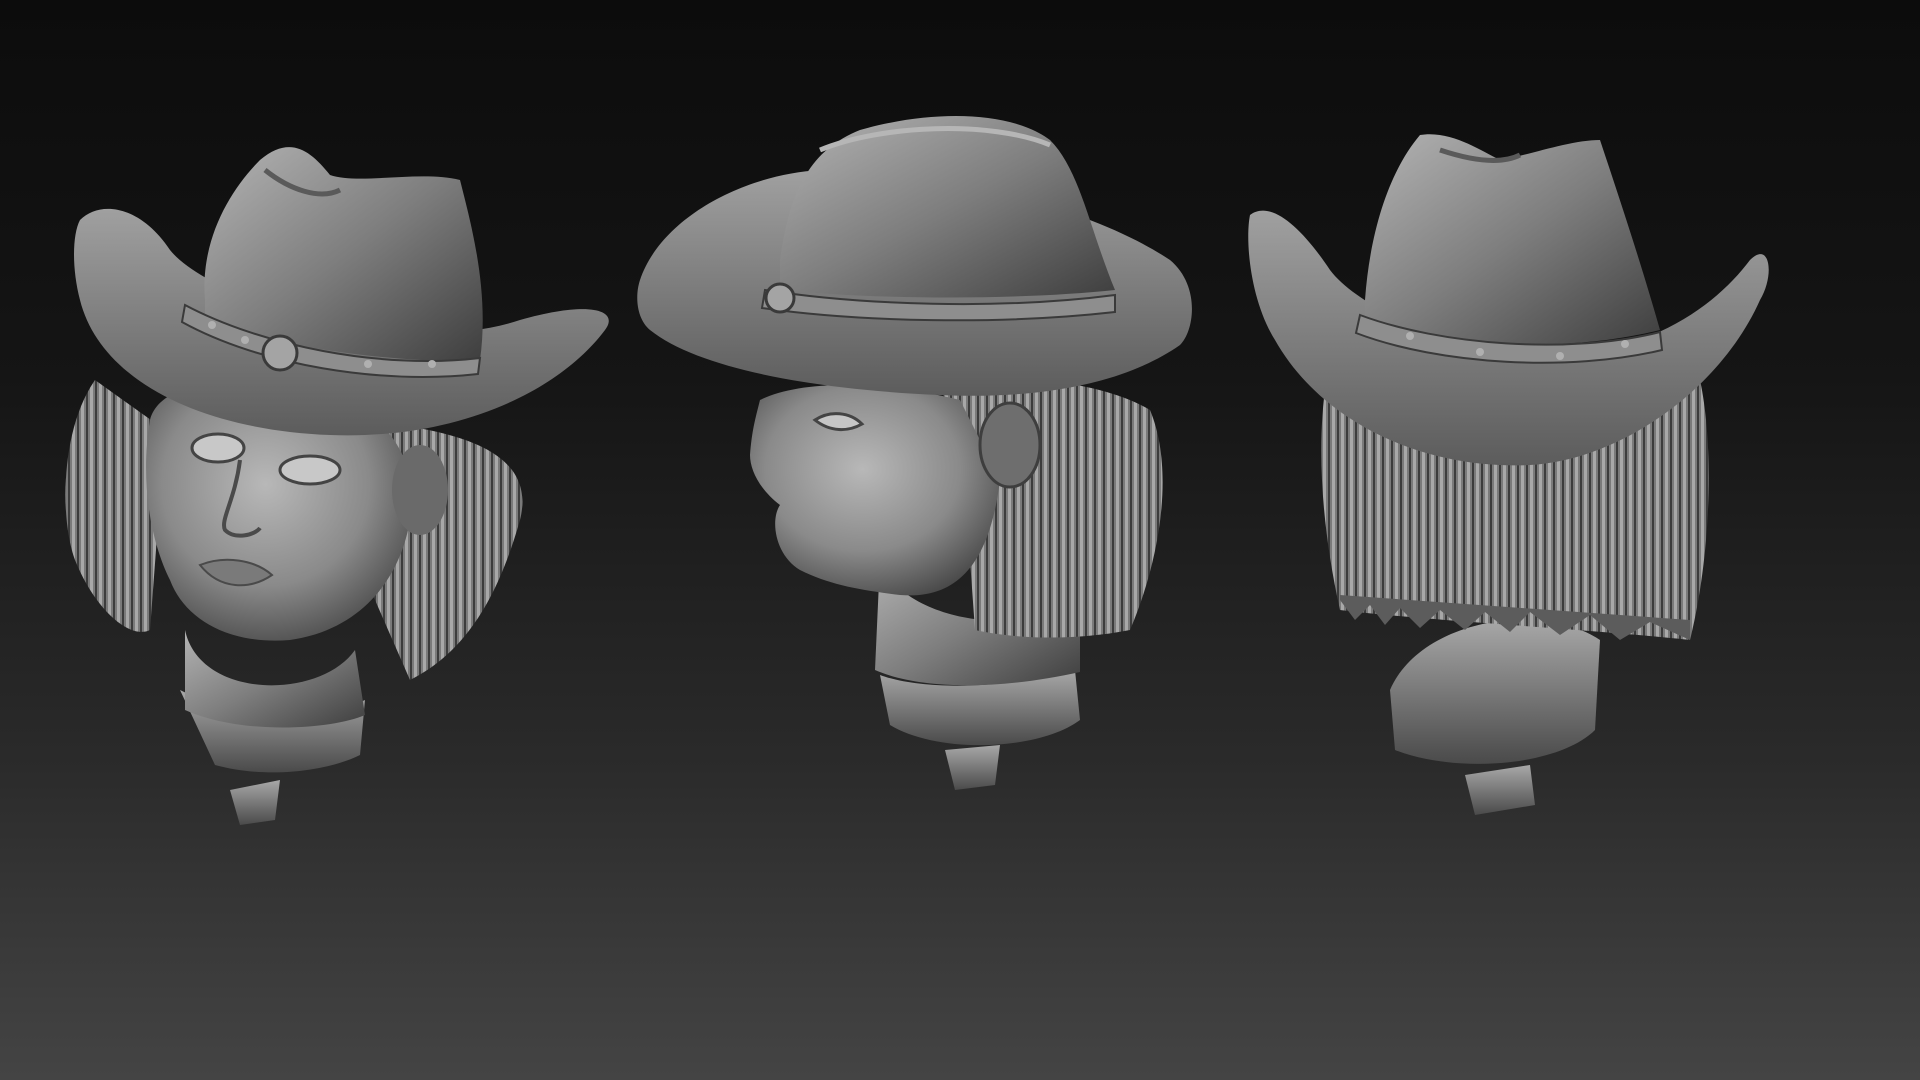  Describe the element at coordinates (310, 470) in the screenshot. I see `right-eye` at that location.